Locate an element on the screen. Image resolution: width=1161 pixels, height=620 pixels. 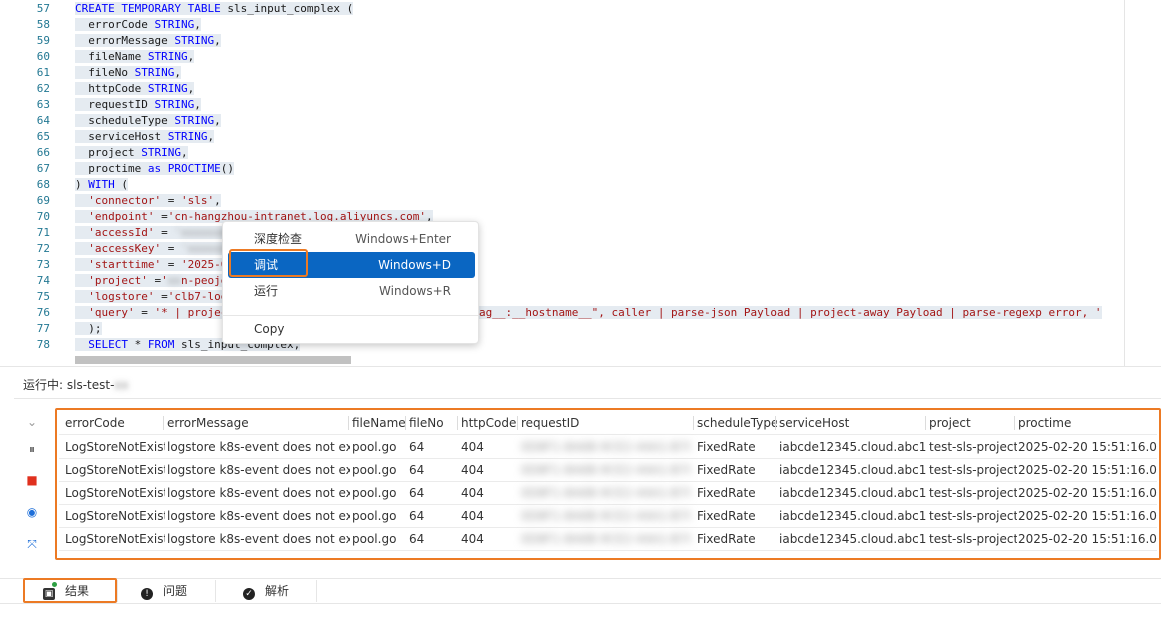
code-line: scheduleType STRING, is located at coordinates (148, 121).